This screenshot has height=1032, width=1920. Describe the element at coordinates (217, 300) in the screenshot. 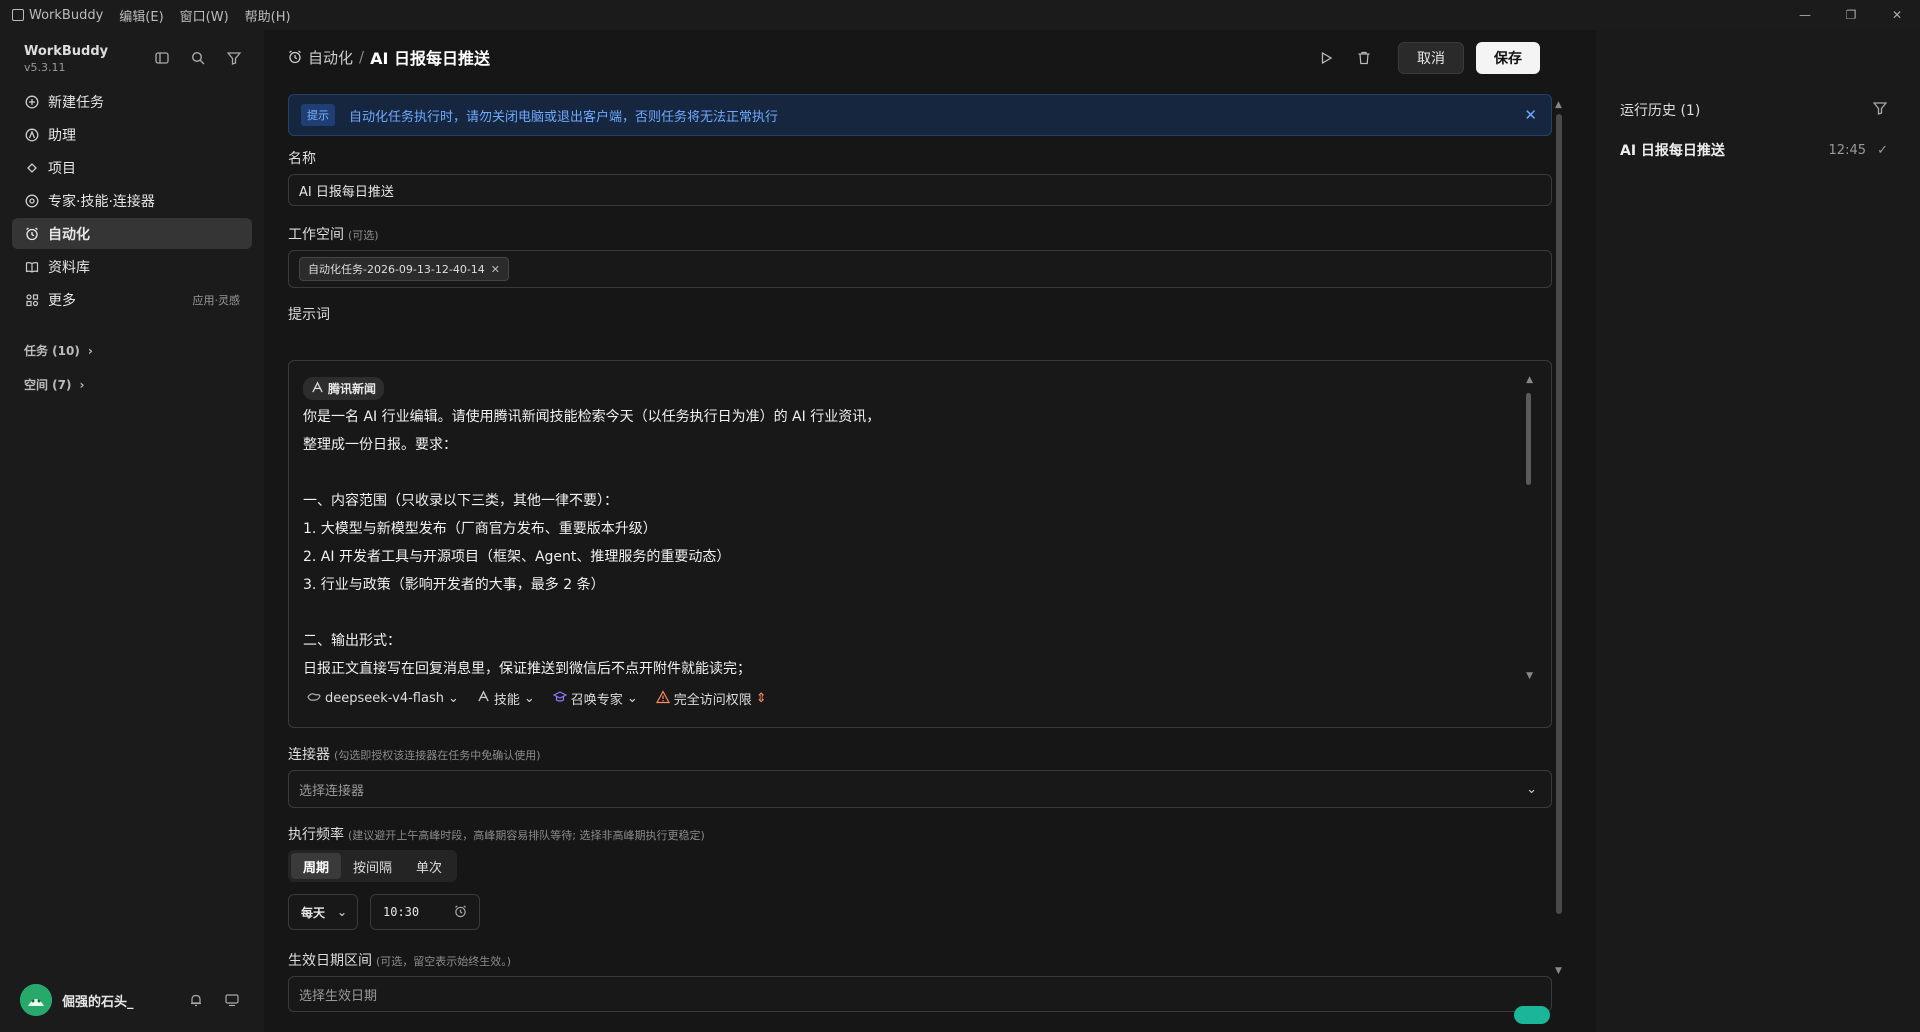

I see `more-extra-label: 应用·灵感` at that location.